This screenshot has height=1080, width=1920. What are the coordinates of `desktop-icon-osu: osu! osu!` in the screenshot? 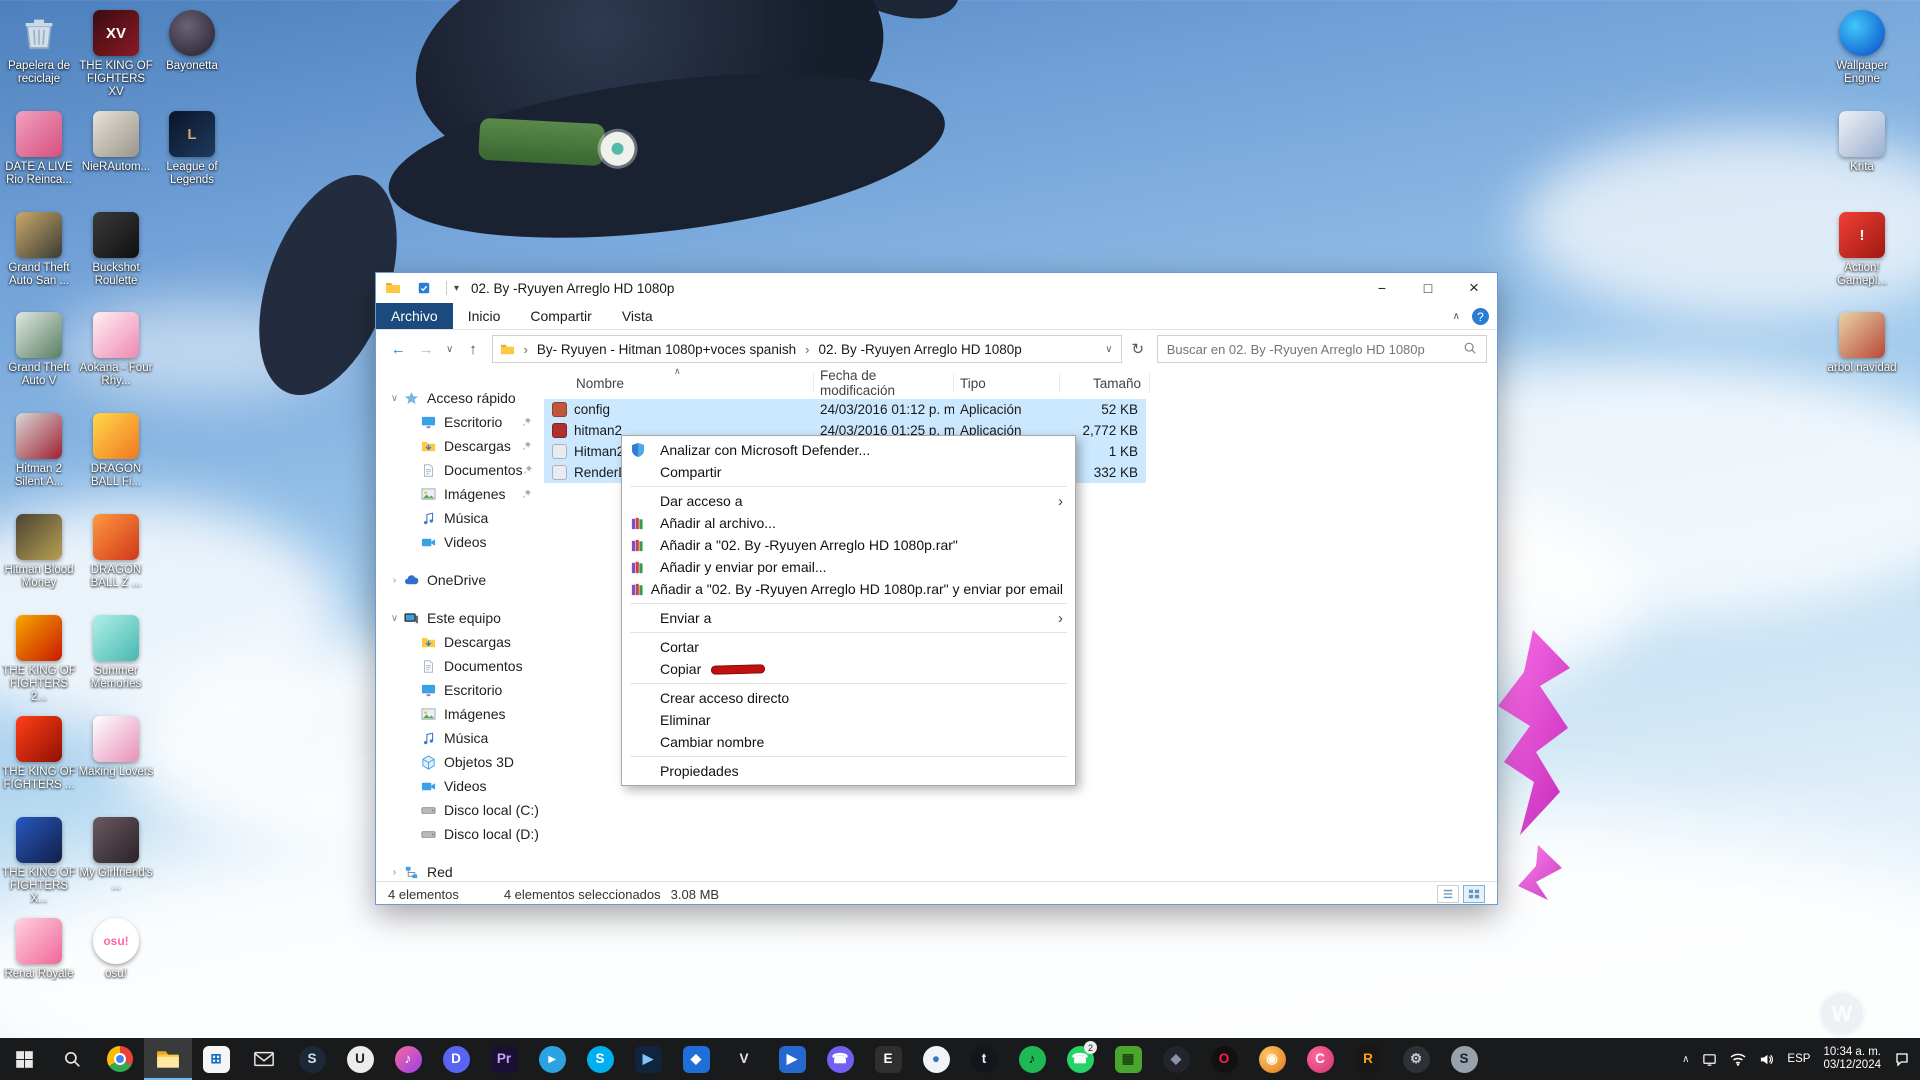 It's located at (116, 949).